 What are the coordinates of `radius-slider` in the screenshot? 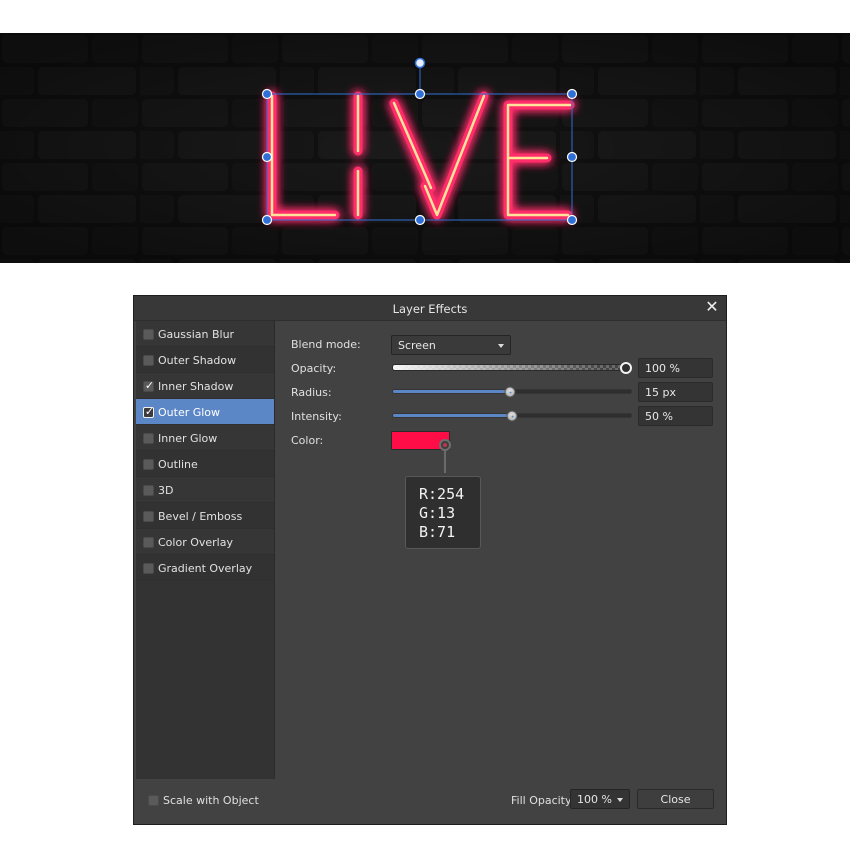 It's located at (512, 391).